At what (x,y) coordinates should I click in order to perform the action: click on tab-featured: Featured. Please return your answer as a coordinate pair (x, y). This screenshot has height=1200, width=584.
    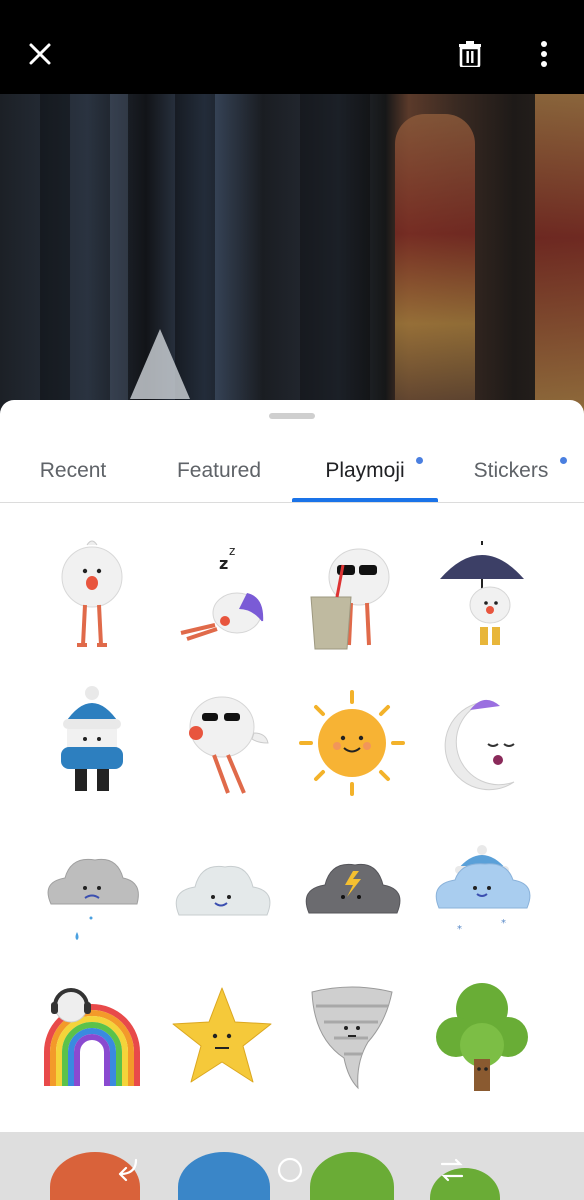
    Looking at the image, I should click on (219, 471).